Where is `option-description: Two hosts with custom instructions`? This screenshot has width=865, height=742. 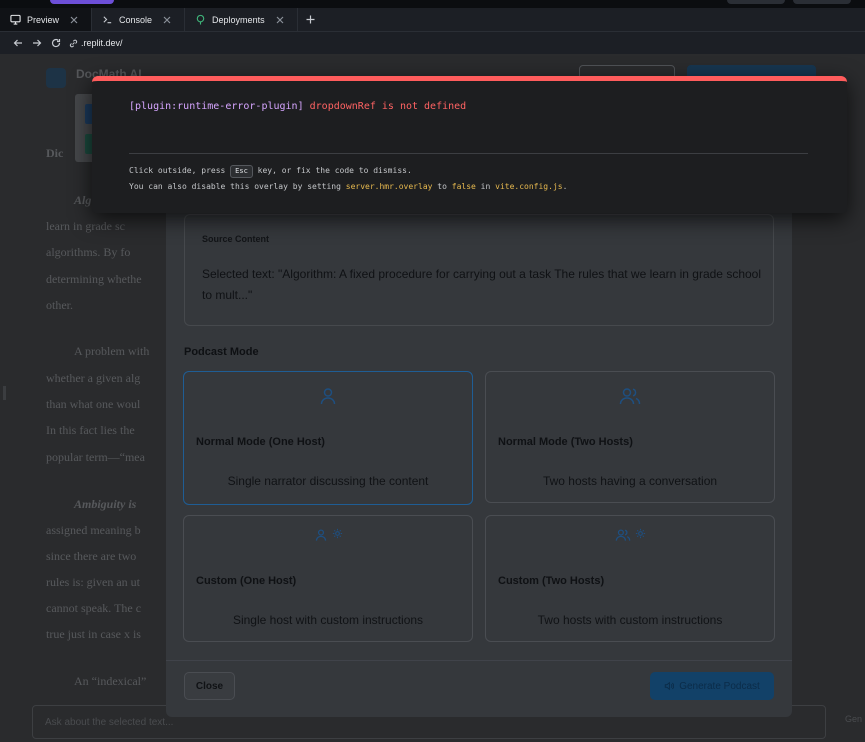
option-description: Two hosts with custom instructions is located at coordinates (630, 620).